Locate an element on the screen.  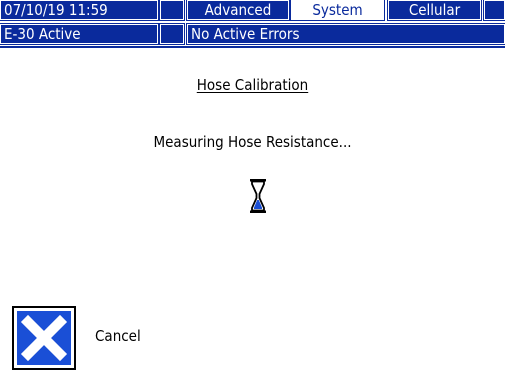
status-bar: E-30 Active No Active Errors is located at coordinates (252, 34).